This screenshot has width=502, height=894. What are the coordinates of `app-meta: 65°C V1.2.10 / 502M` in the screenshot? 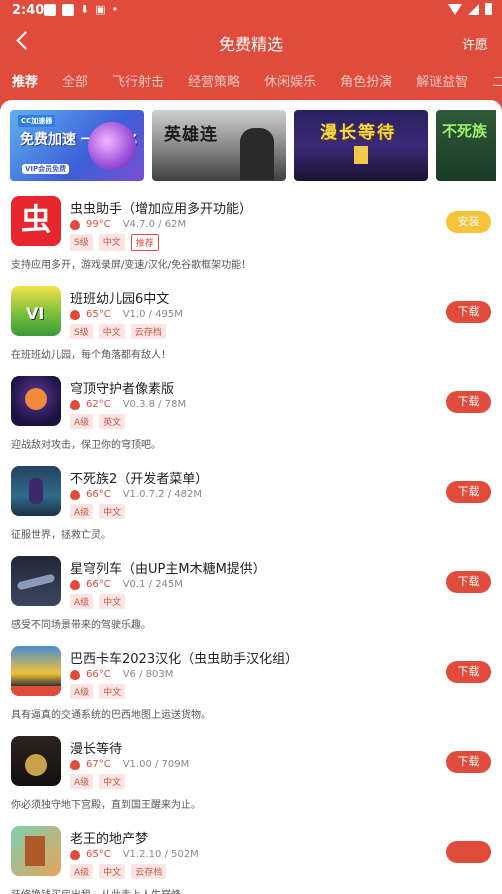 It's located at (134, 854).